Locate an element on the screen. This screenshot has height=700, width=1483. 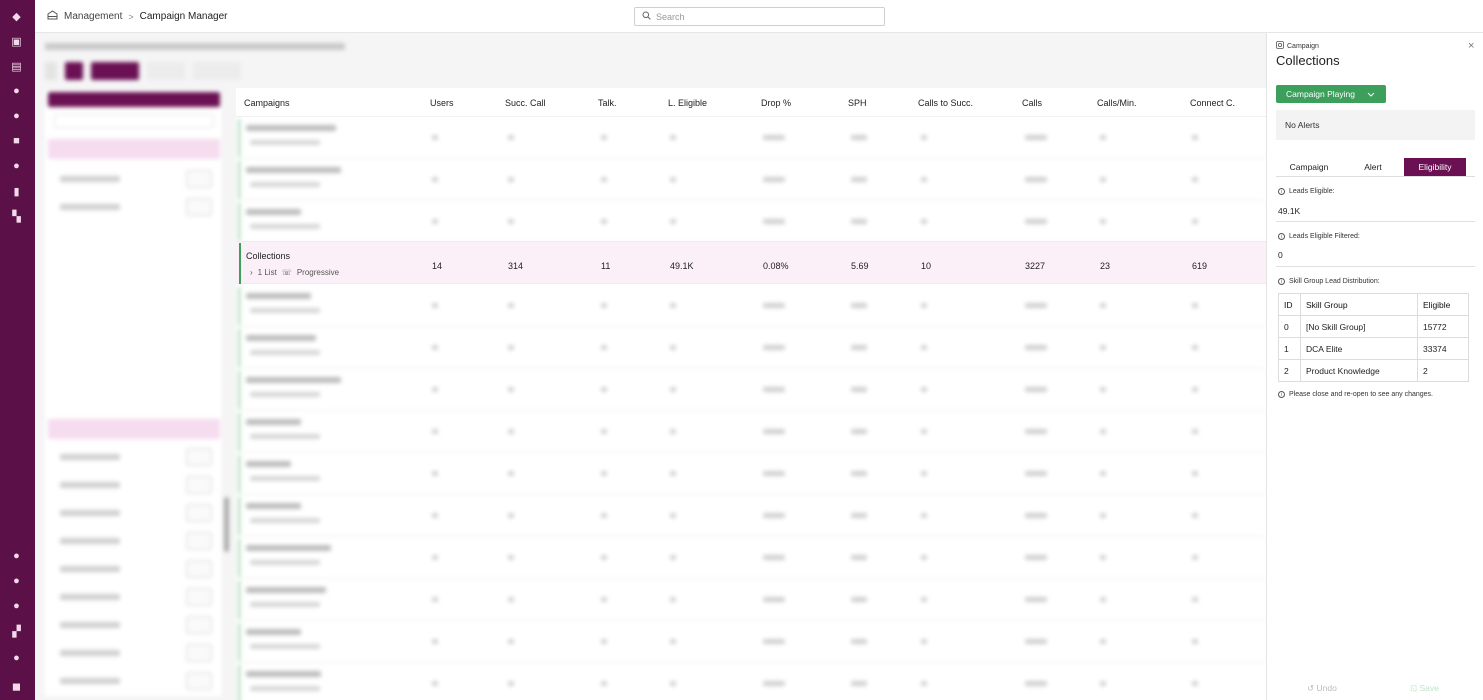
help-icon: ● is located at coordinates (16, 556).